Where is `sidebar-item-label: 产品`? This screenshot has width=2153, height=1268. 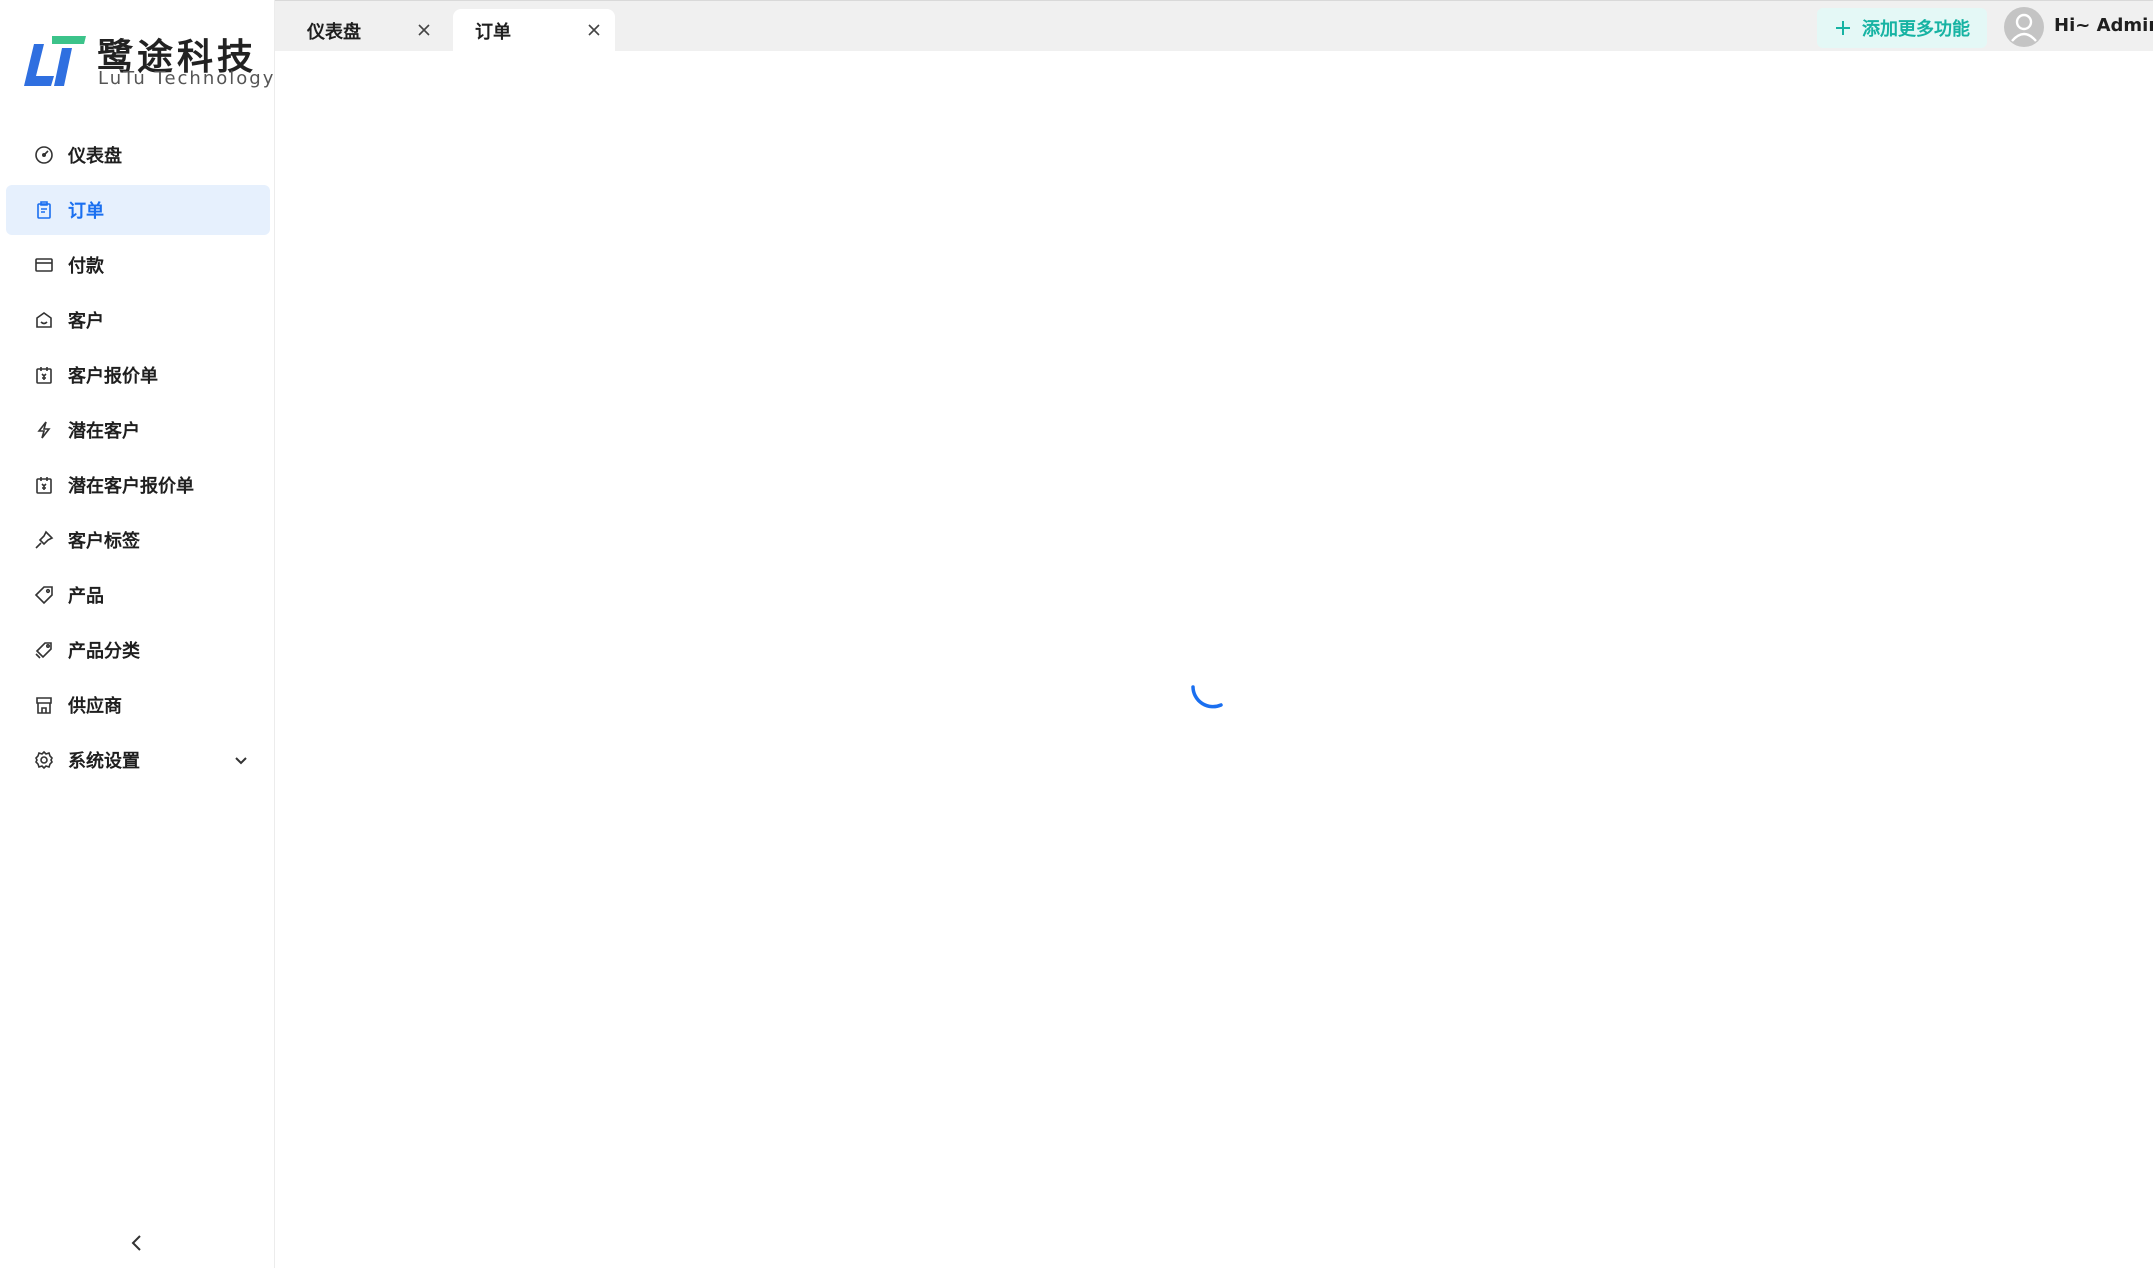 sidebar-item-label: 产品 is located at coordinates (86, 596).